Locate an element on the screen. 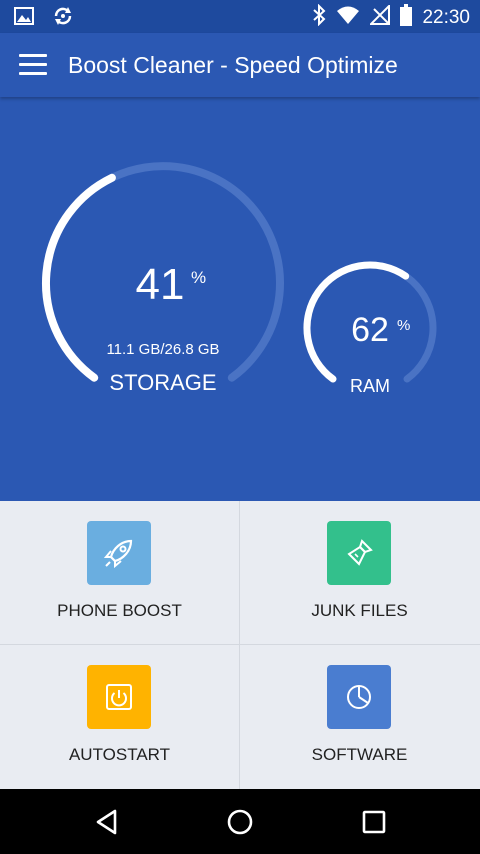 The width and height of the screenshot is (480, 854). software-tile: SOFTWARE is located at coordinates (359, 716).